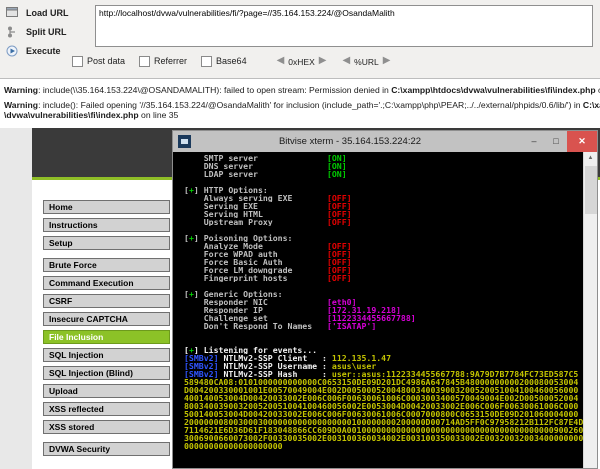 The height and width of the screenshot is (469, 600). What do you see at coordinates (106, 355) in the screenshot?
I see `sidebar-item-sql-injection: SQL Injection` at bounding box center [106, 355].